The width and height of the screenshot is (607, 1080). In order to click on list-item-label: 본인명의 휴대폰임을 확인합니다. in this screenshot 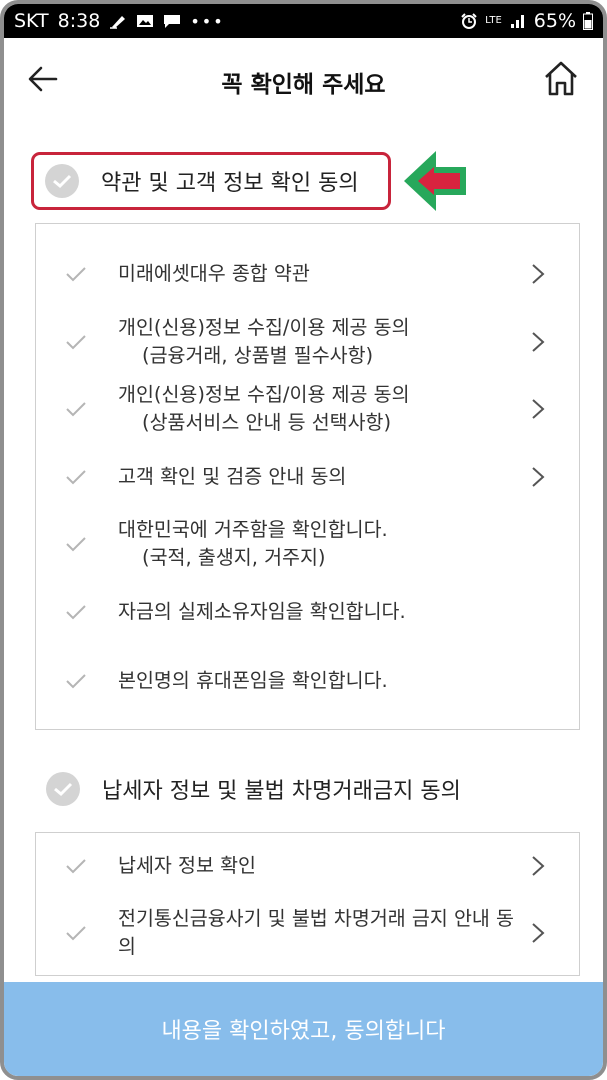, I will do `click(253, 680)`.